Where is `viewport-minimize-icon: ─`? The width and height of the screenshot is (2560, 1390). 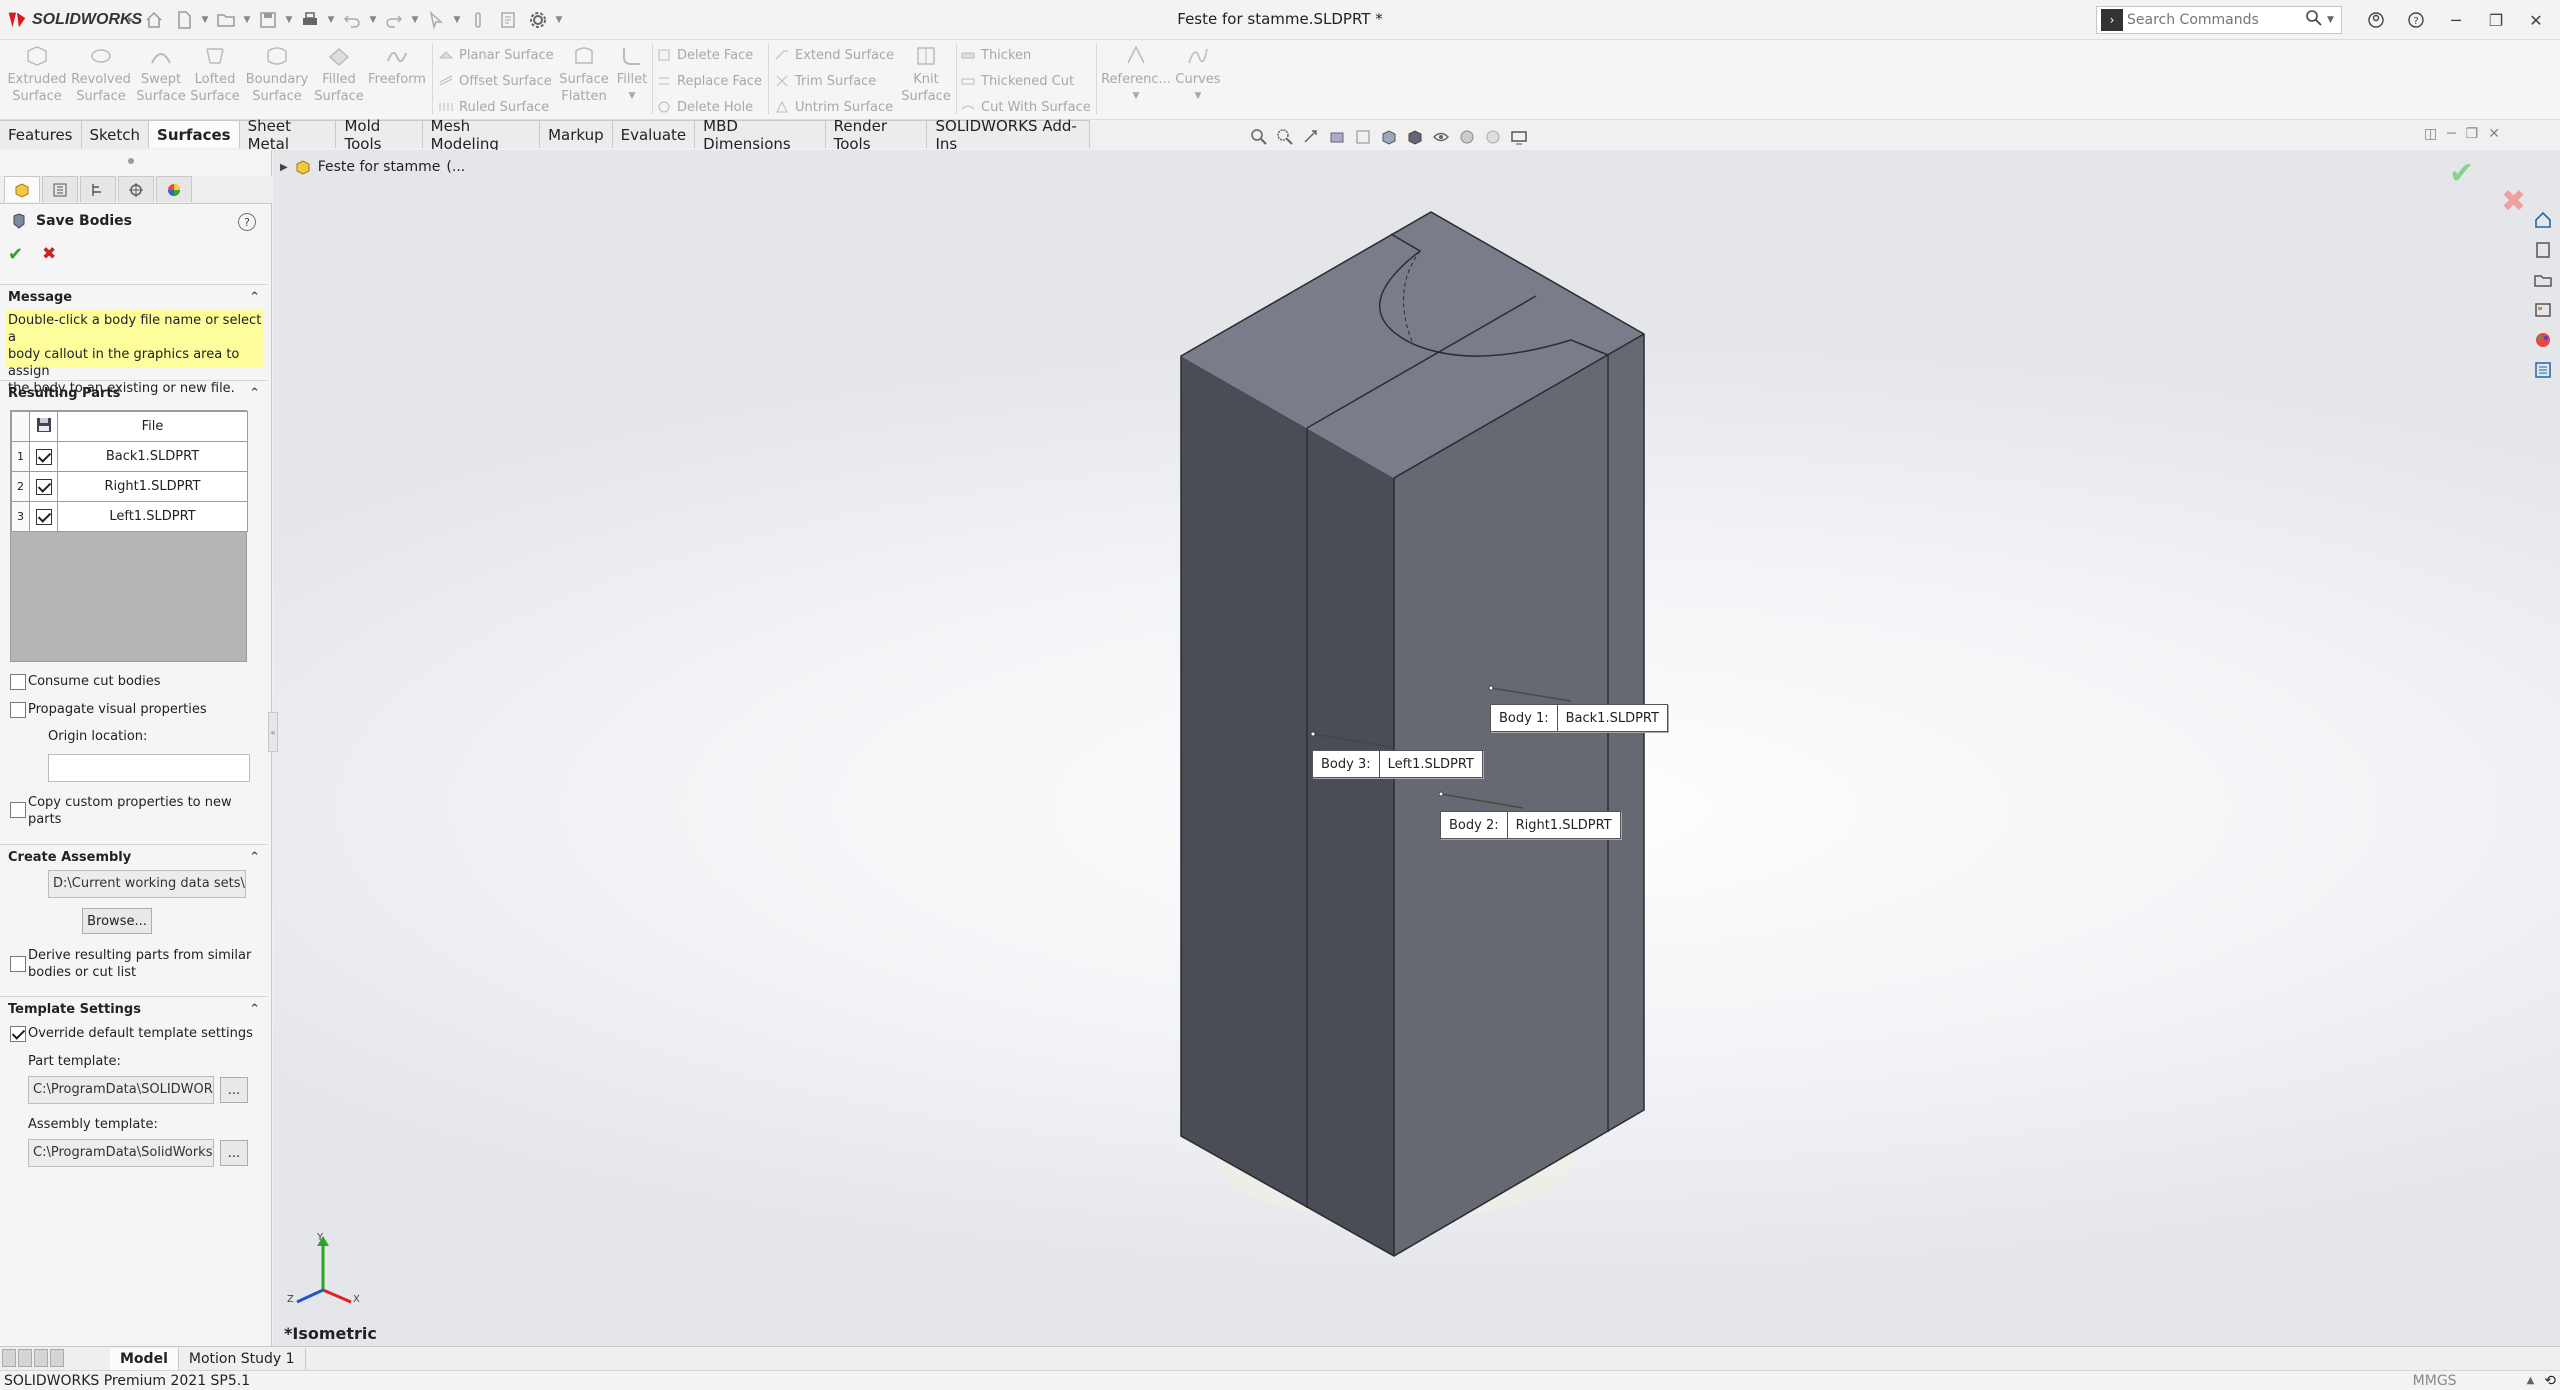
viewport-minimize-icon: ─ is located at coordinates (2451, 134).